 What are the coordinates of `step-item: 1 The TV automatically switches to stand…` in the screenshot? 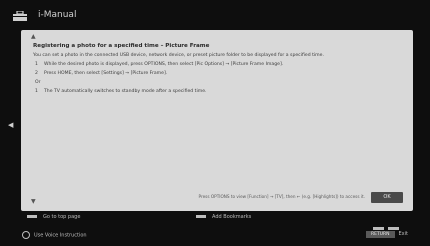 It's located at (217, 91).